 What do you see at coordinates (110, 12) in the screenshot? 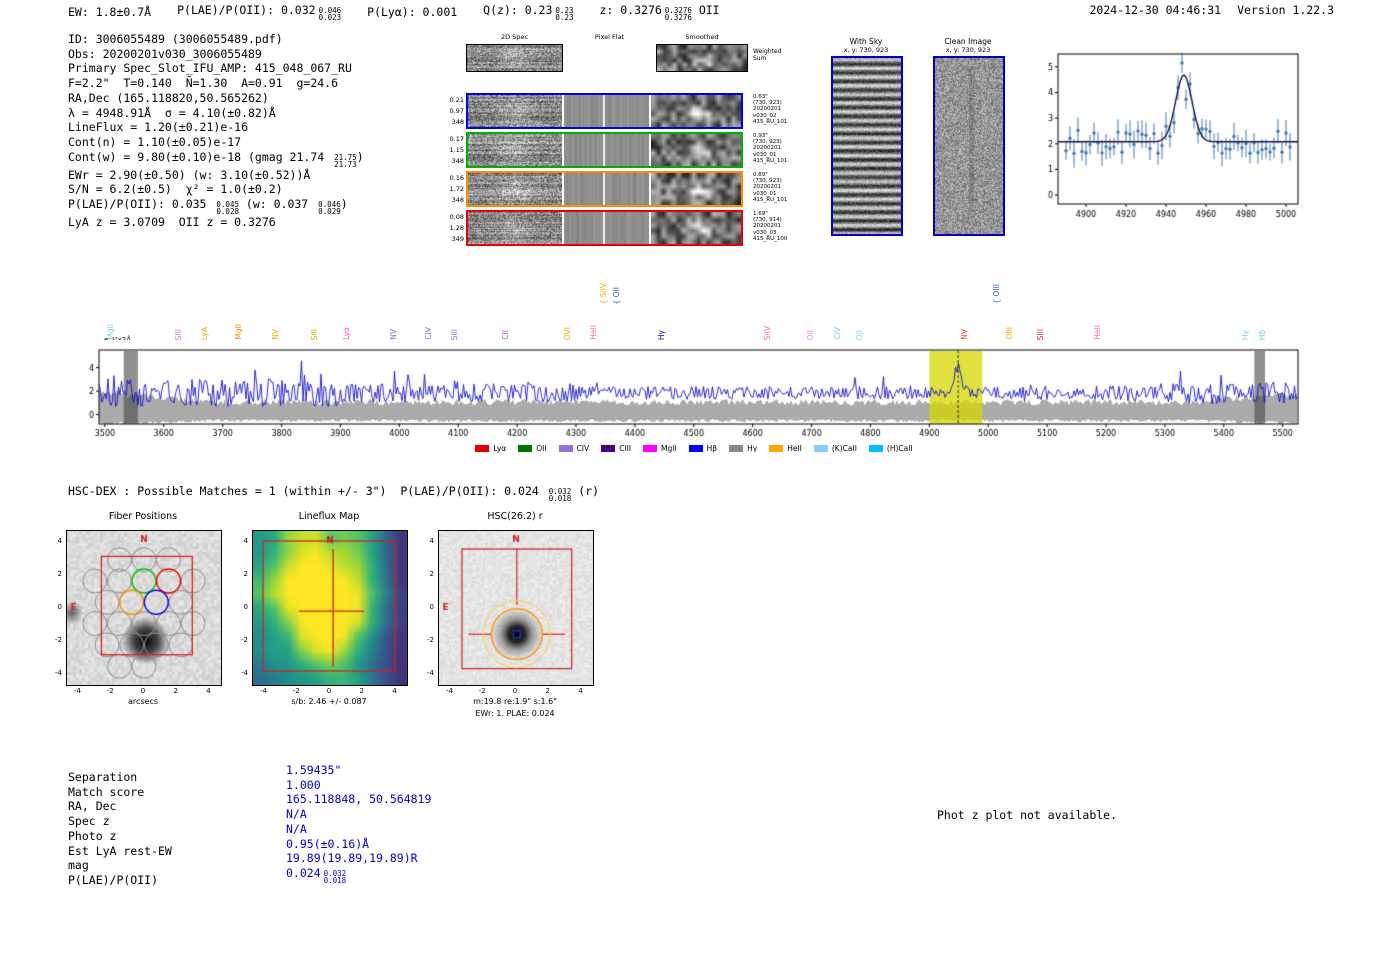
I see `ew-value: EW: 1.8±0.7Å` at bounding box center [110, 12].